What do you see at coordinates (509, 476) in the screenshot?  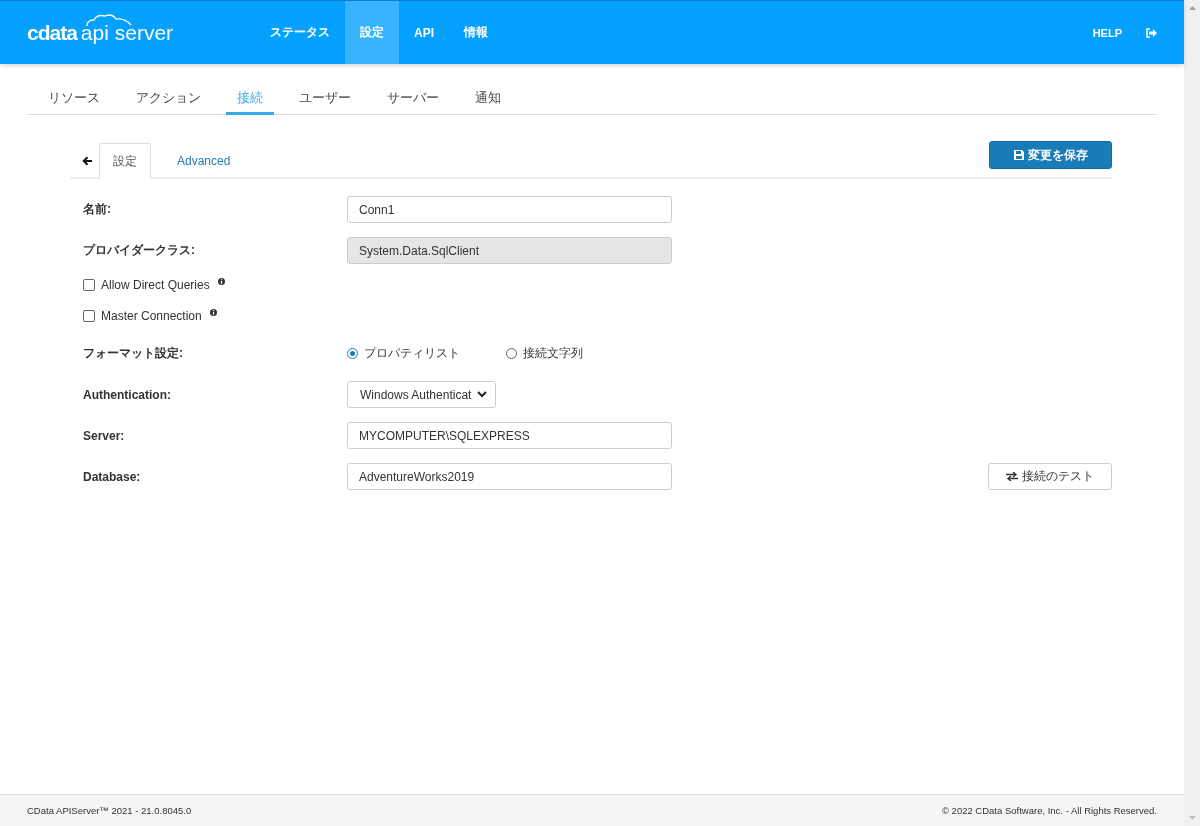 I see `input-field: AdventureWorks2019` at bounding box center [509, 476].